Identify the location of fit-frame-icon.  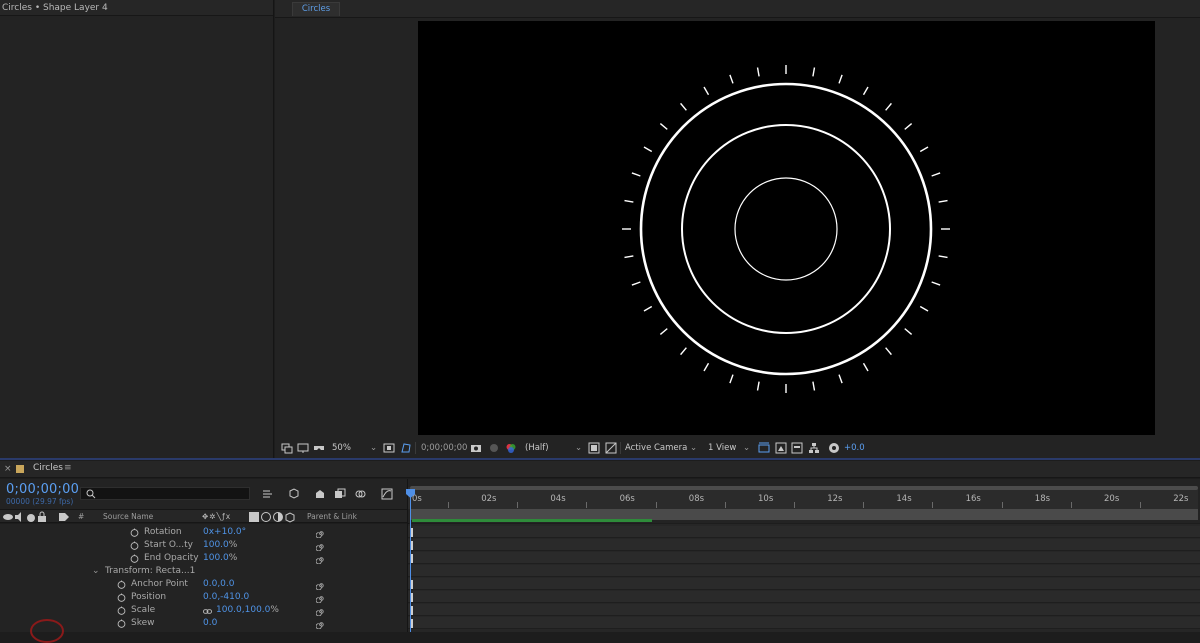
(389, 448).